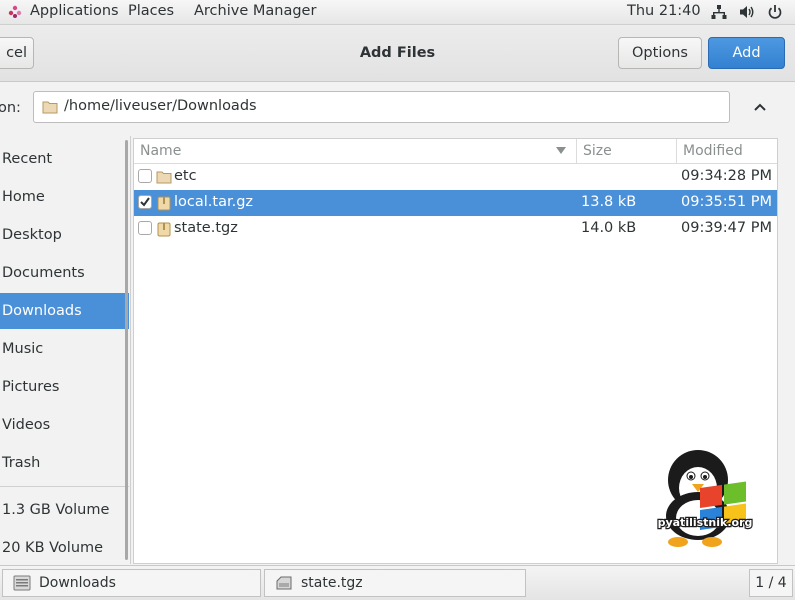  Describe the element at coordinates (64, 273) in the screenshot. I see `sidebar-item-documents: Documents` at that location.